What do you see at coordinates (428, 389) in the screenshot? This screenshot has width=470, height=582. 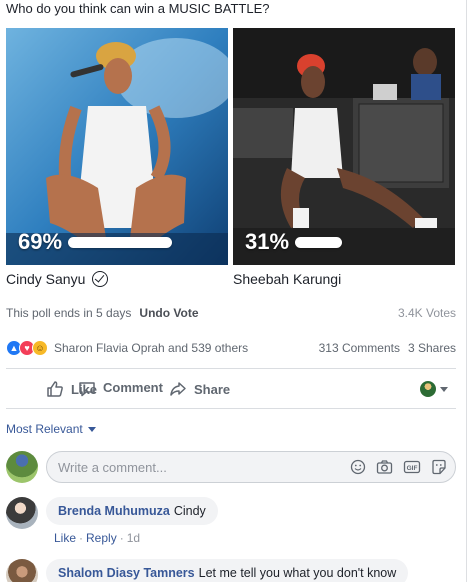 I see `profile-avatar` at bounding box center [428, 389].